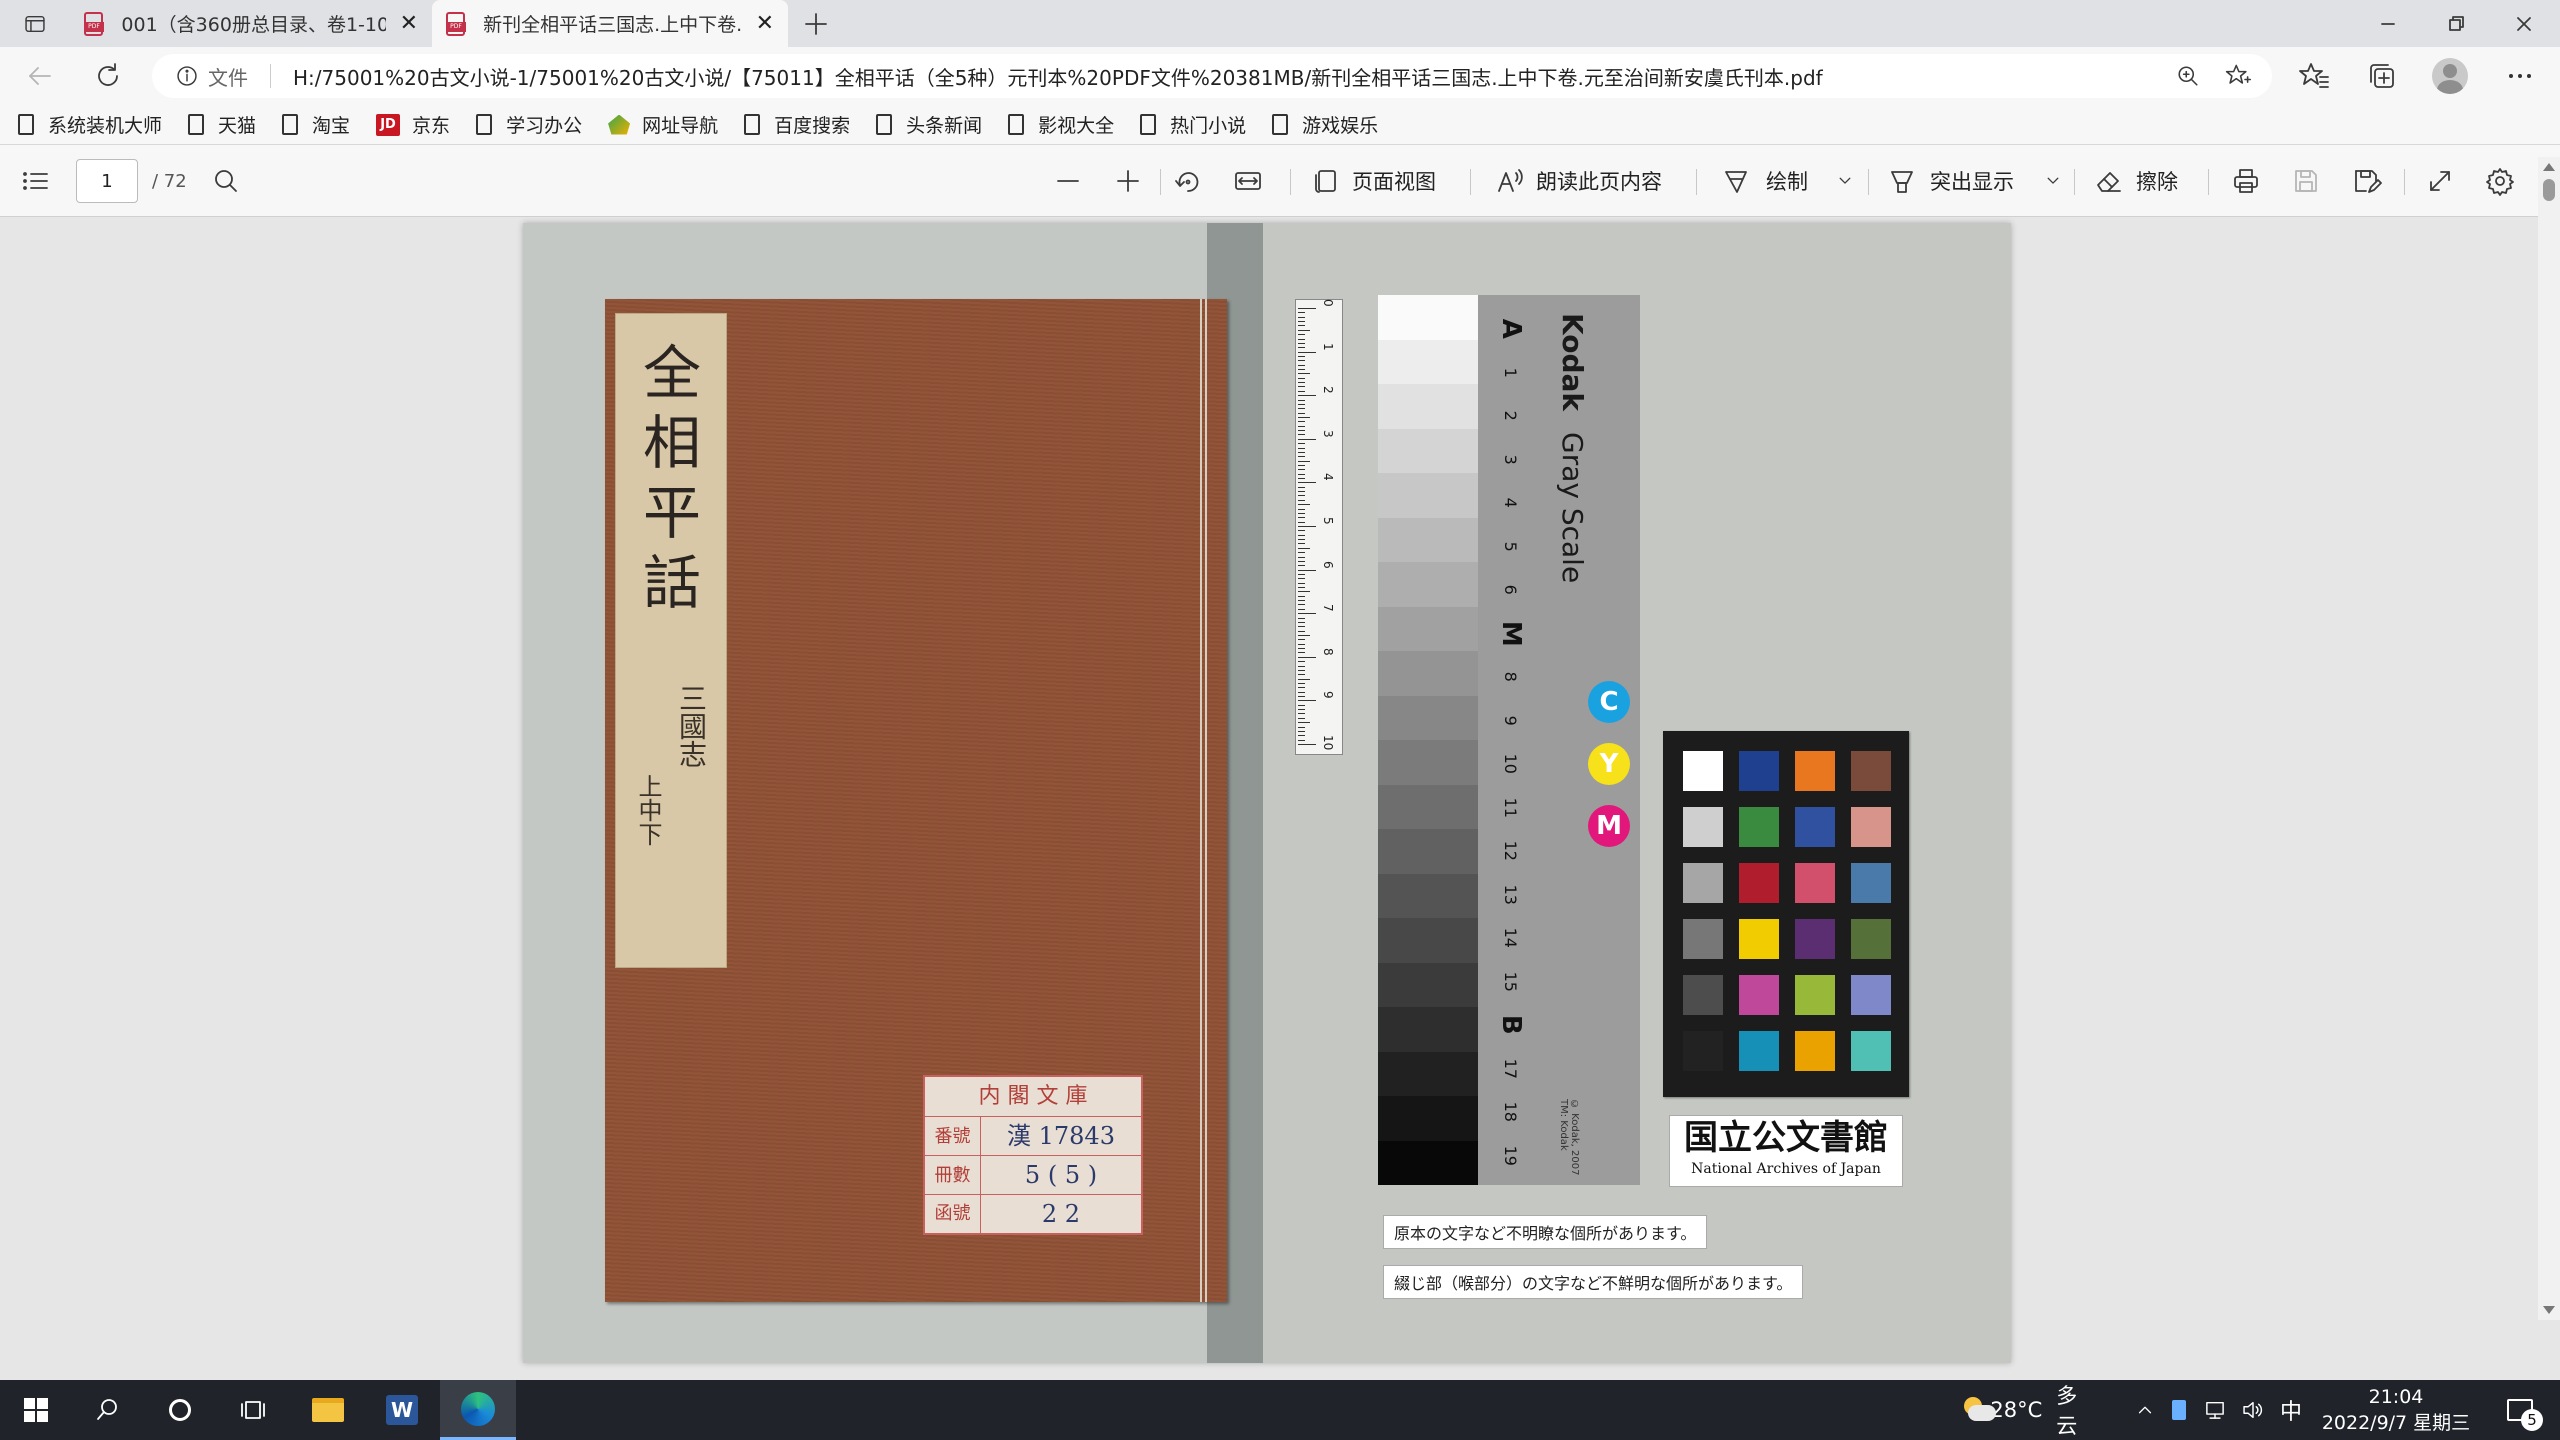  Describe the element at coordinates (2053, 181) in the screenshot. I see `highlight-options-dropdown` at that location.